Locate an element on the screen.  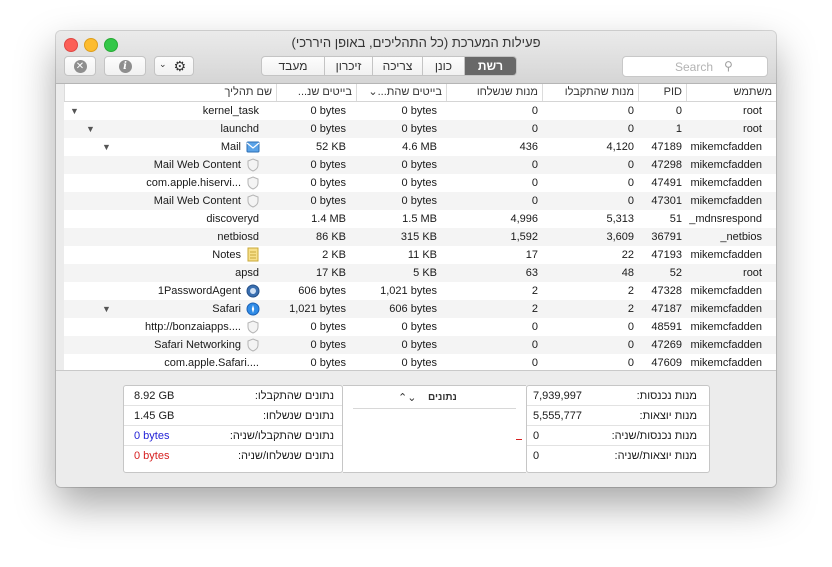
stat-row: 0 מנות נכנסות/שניה: is located at coordinates (618, 436).